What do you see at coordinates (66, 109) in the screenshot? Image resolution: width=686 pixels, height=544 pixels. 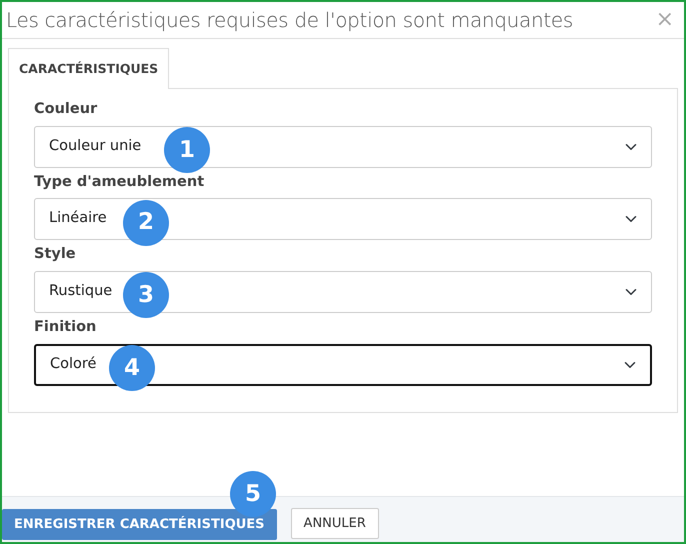 I see `field-label: Couleur` at bounding box center [66, 109].